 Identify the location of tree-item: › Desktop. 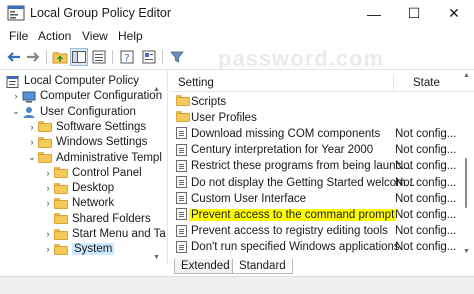
(78, 188).